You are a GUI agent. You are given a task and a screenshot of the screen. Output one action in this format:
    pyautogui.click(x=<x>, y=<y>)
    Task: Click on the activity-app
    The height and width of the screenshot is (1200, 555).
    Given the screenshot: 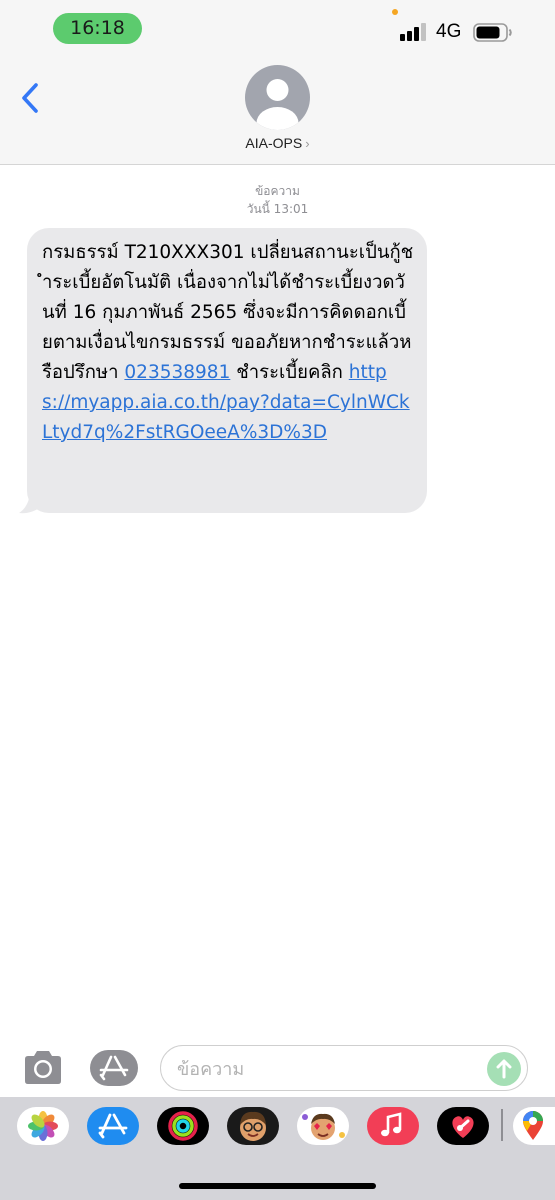 What is the action you would take?
    pyautogui.click(x=183, y=1126)
    